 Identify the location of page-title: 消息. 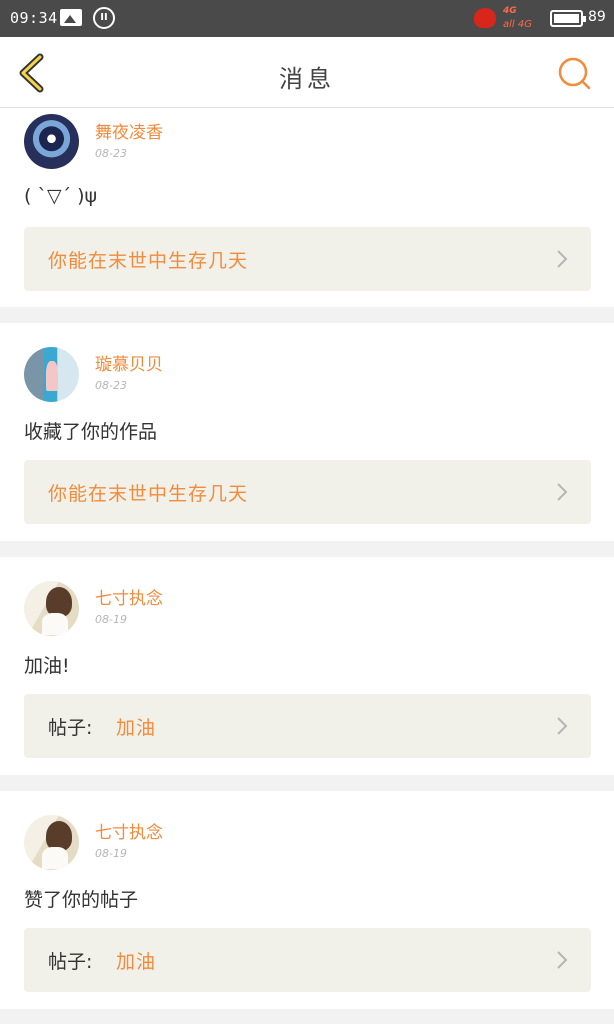
(307, 79).